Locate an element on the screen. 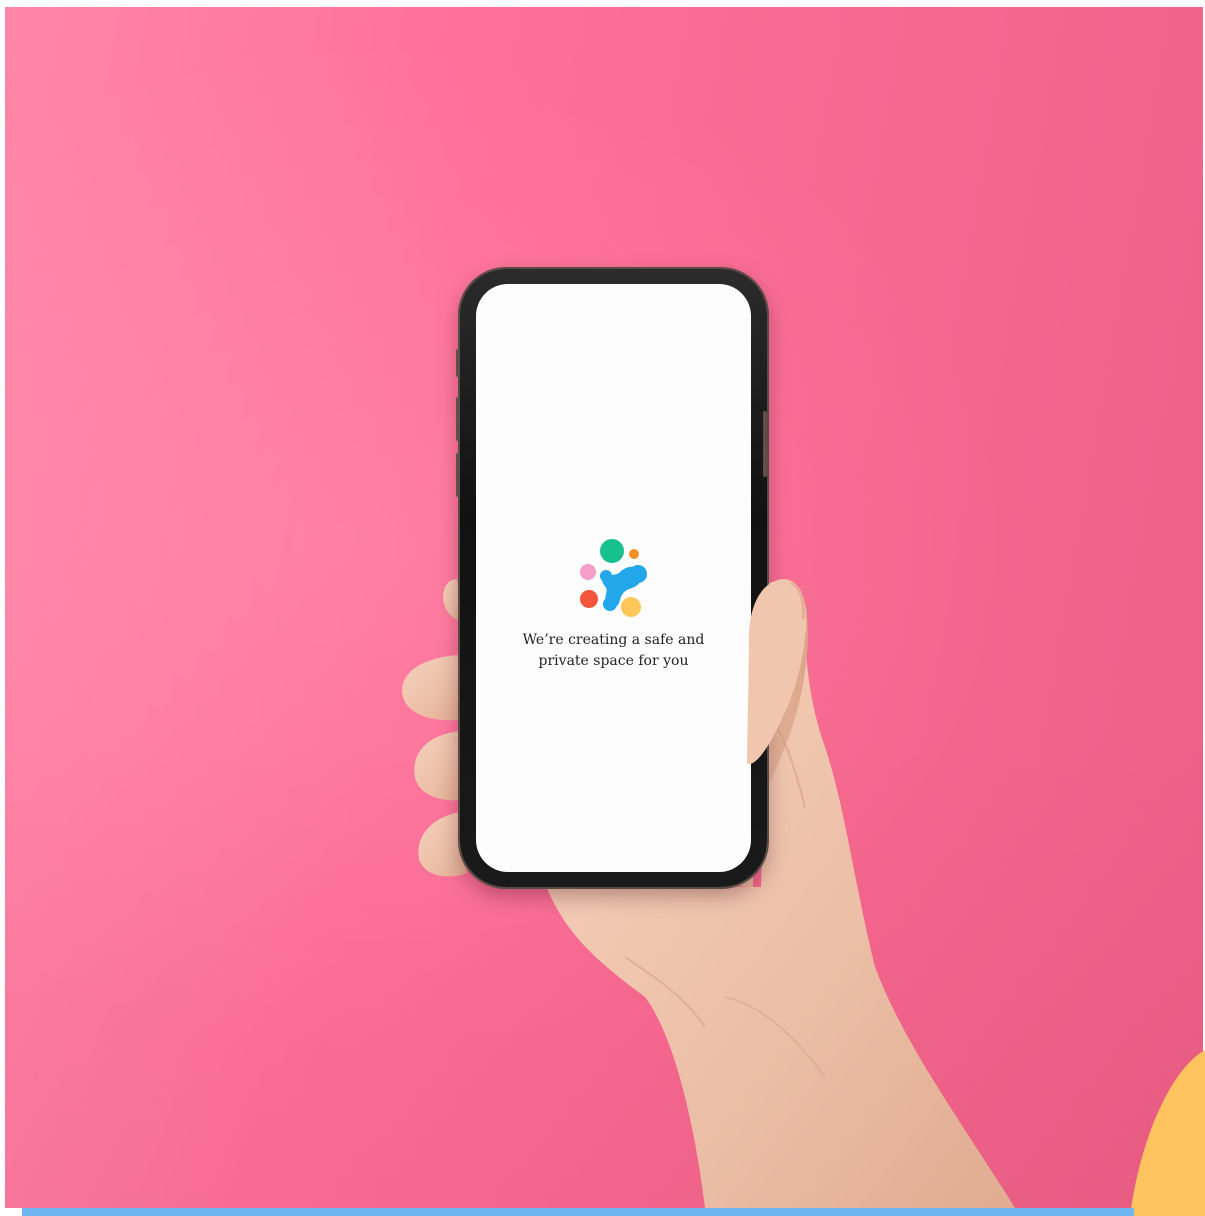 Image resolution: width=1205 pixels, height=1216 pixels. volume-down-button is located at coordinates (458, 475).